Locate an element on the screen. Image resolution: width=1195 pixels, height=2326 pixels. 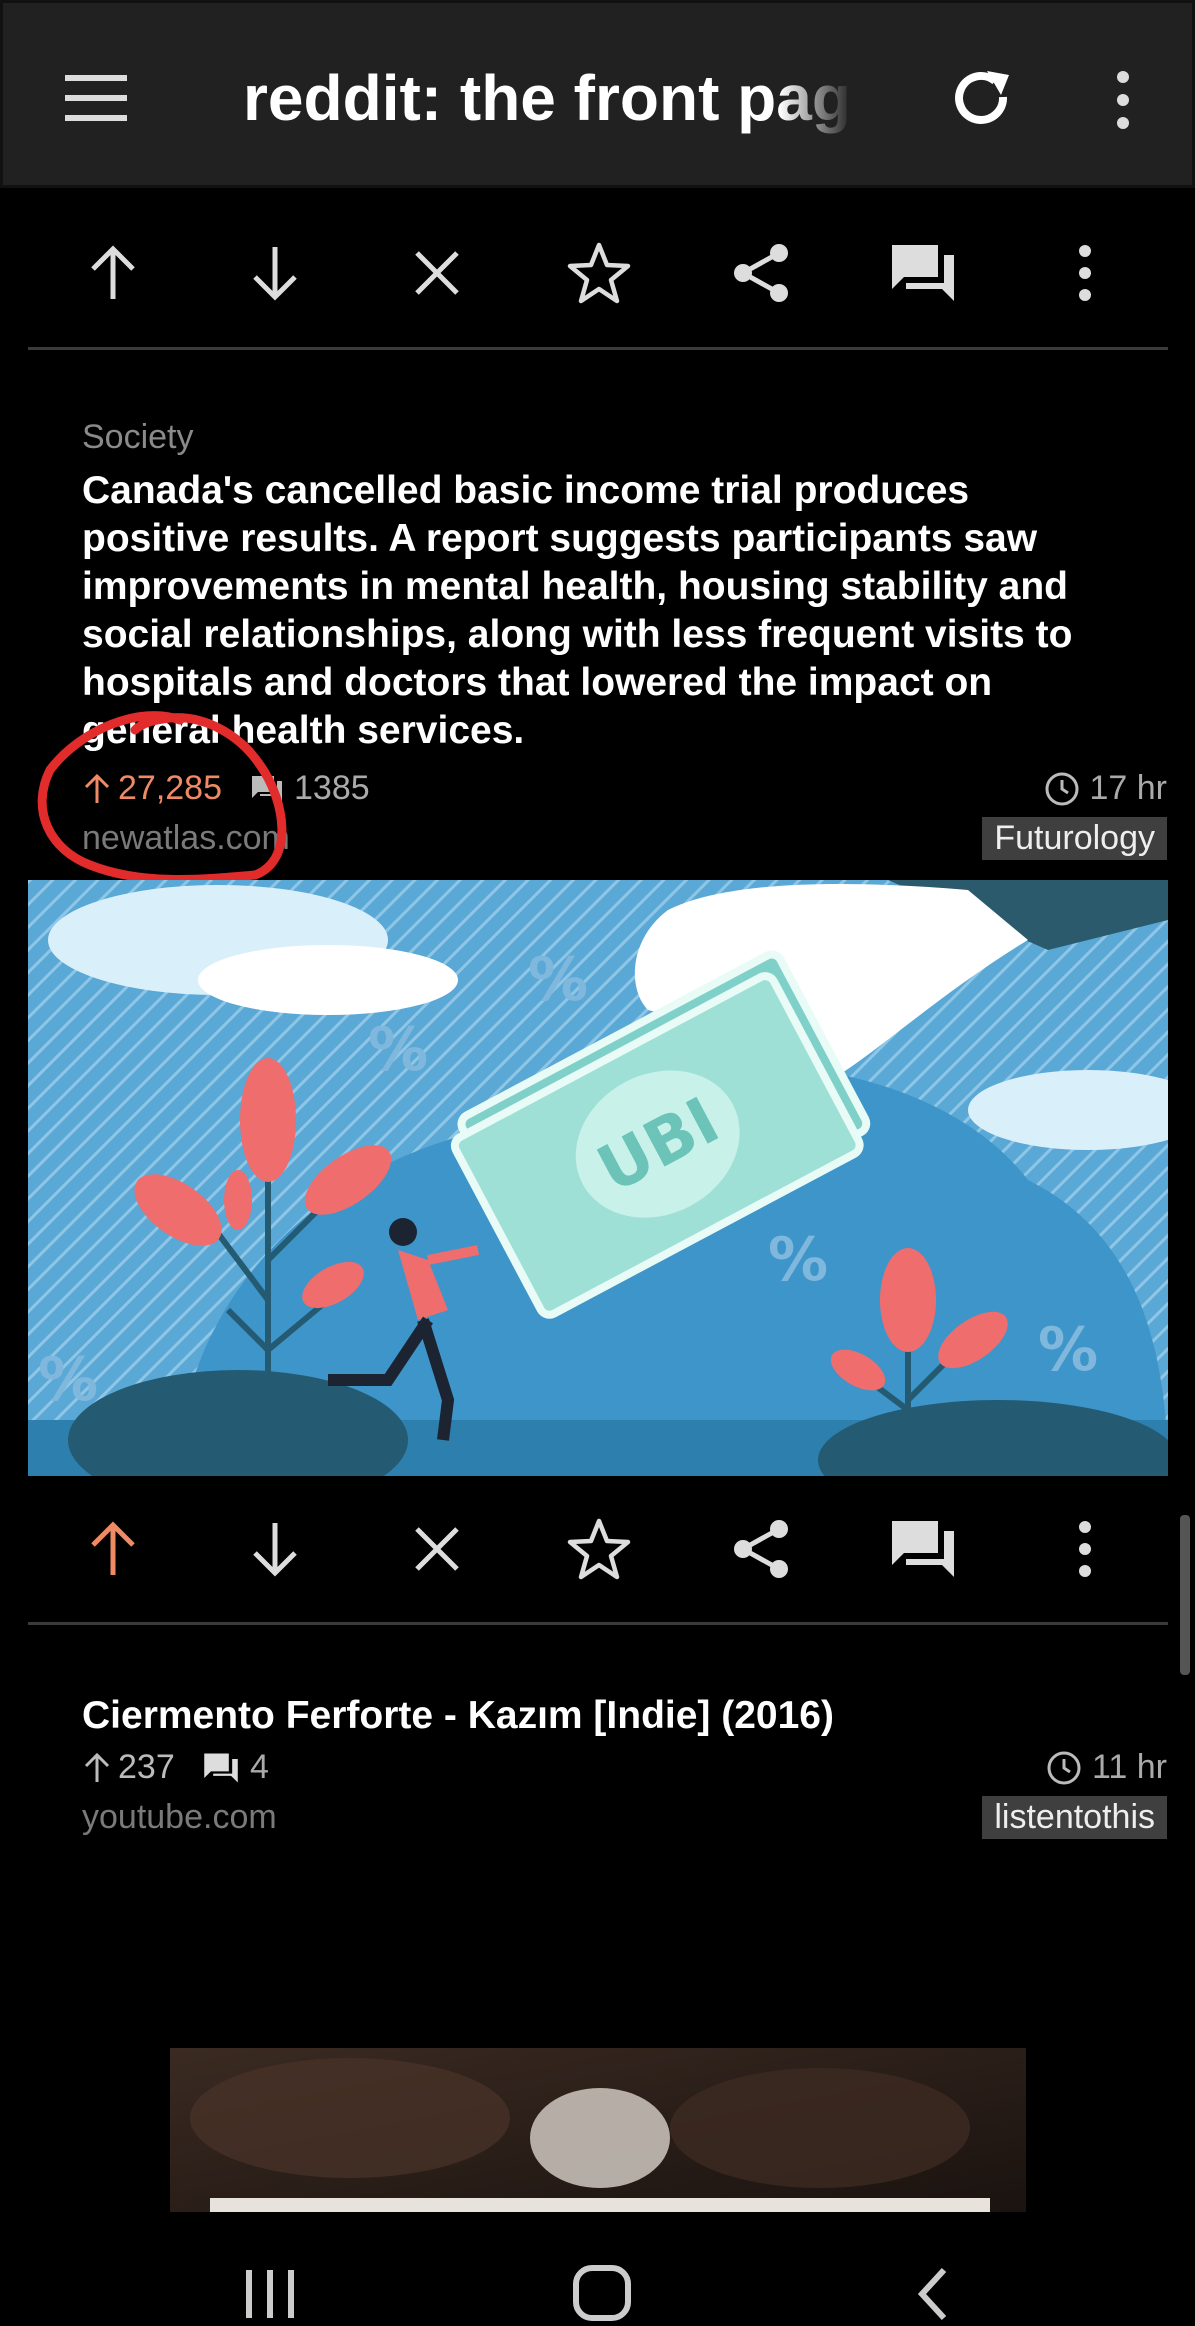
post-comments: 4 is located at coordinates (235, 1767).